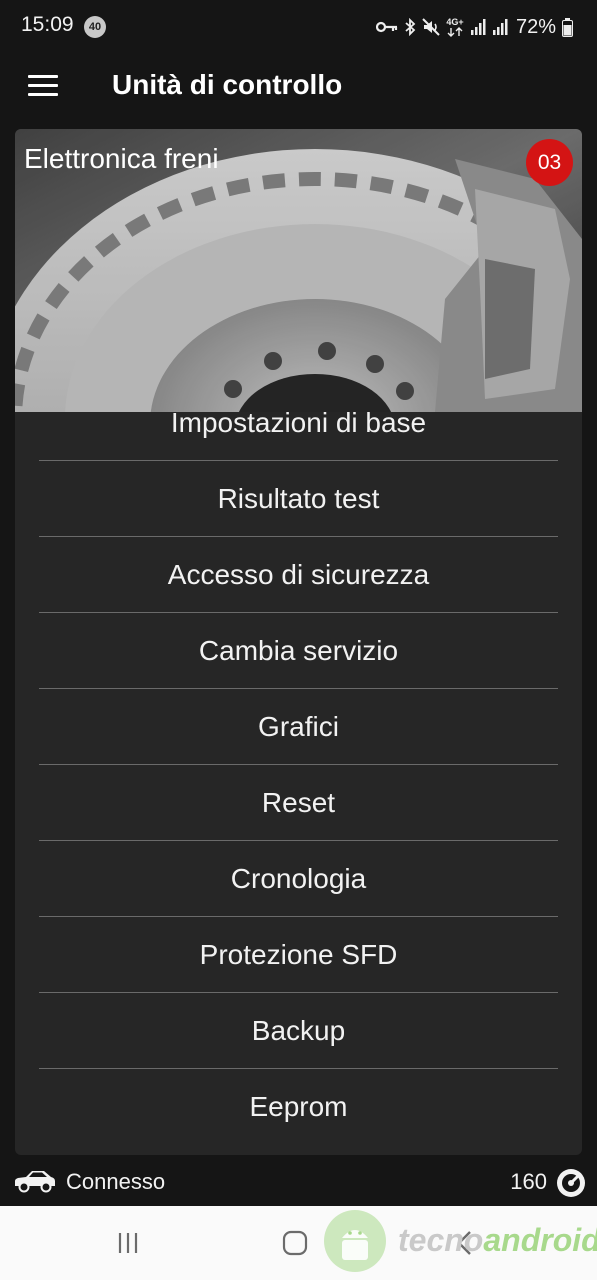 Image resolution: width=597 pixels, height=1280 pixels. I want to click on menu-item-basic-settings: Impostazioni di base, so click(298, 423).